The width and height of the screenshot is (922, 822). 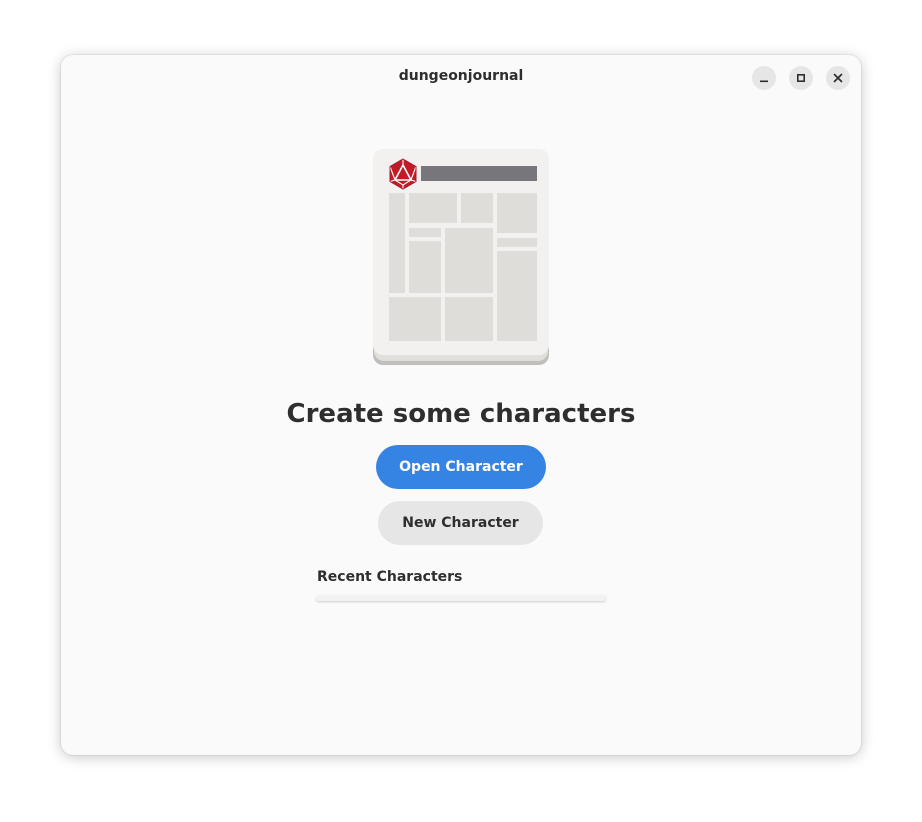 I want to click on open-character-button: Open Character, so click(x=461, y=467).